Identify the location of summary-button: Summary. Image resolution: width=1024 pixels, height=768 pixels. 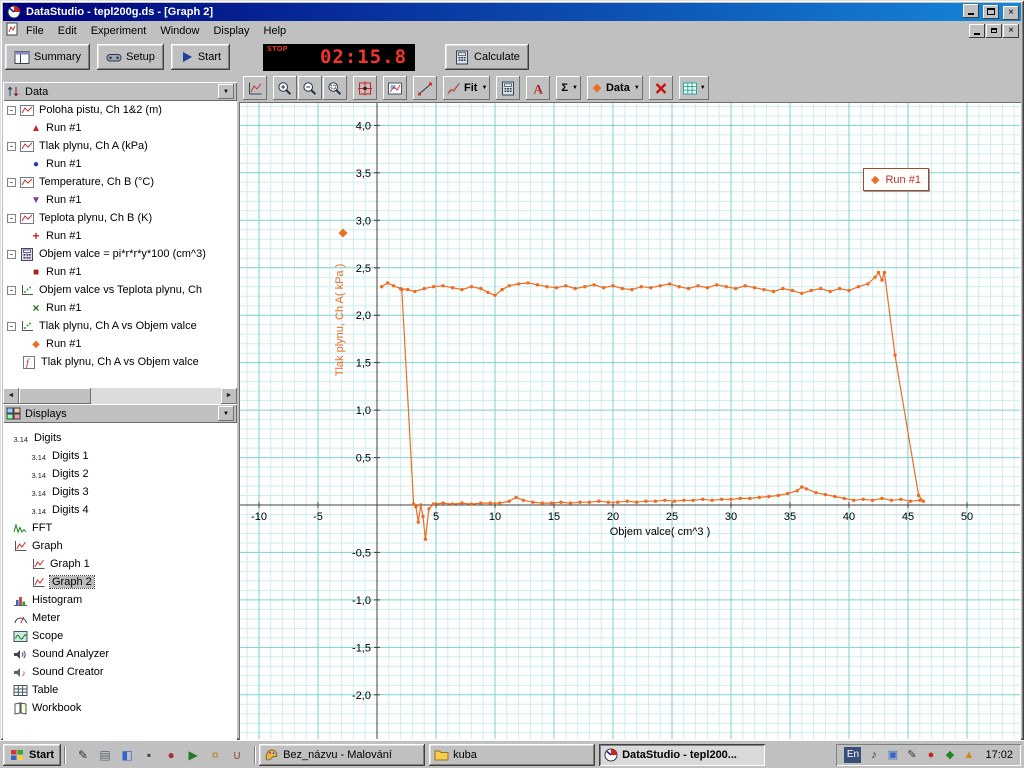
(48, 57).